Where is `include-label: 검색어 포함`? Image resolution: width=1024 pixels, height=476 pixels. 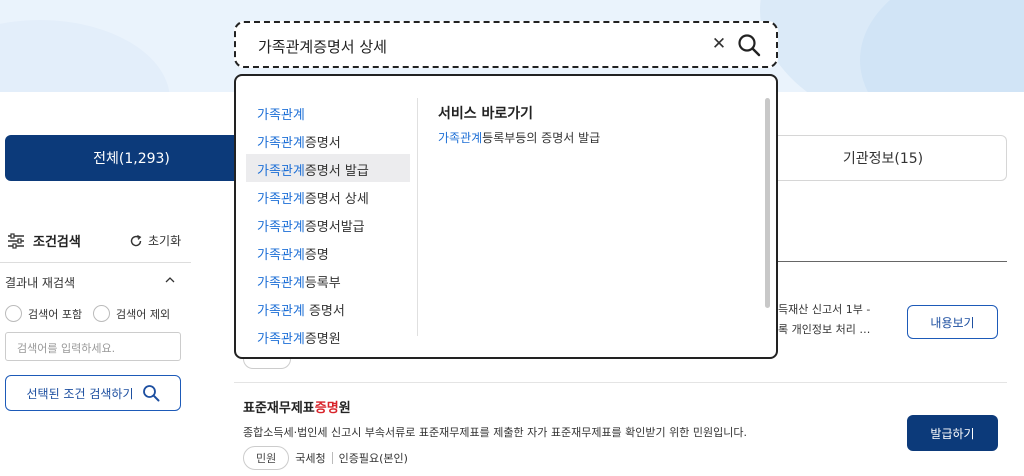 include-label: 검색어 포함 is located at coordinates (55, 314).